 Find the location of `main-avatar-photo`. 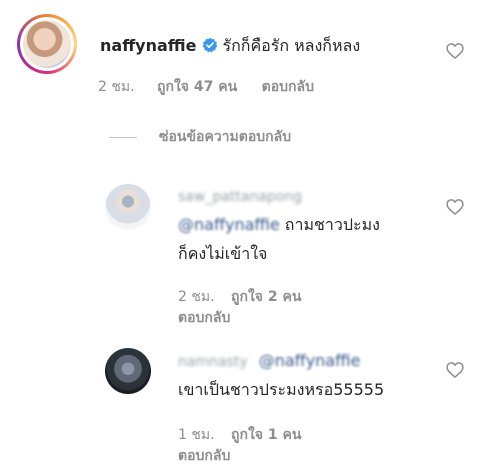

main-avatar-photo is located at coordinates (47, 44).